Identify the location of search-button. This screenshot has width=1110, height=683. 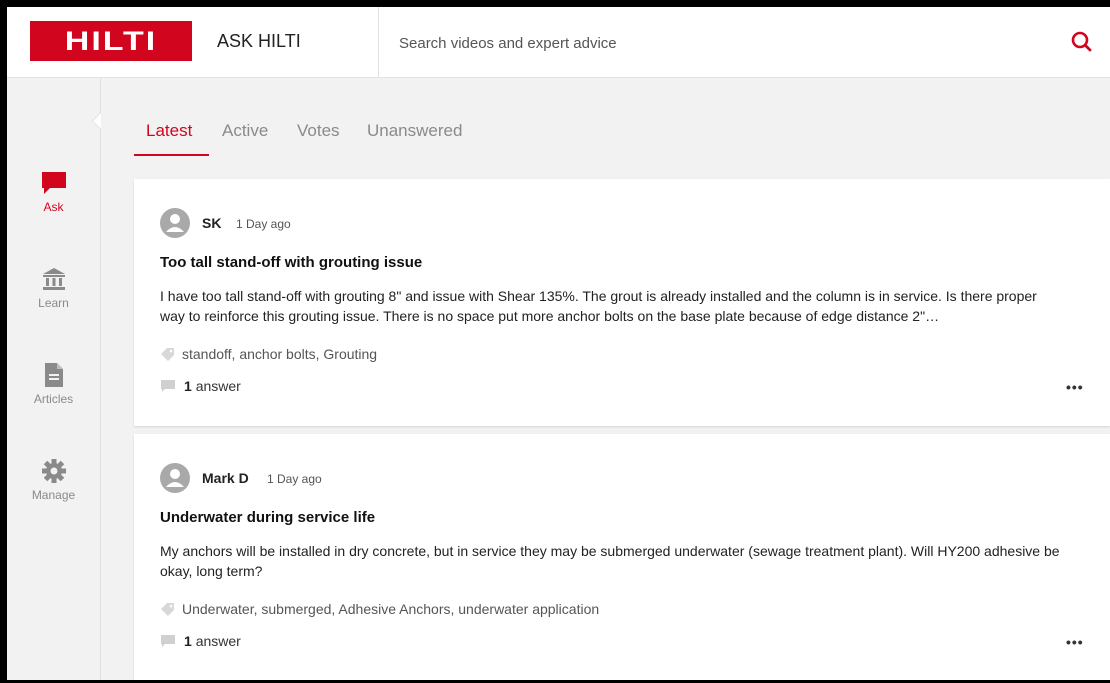
(1082, 42).